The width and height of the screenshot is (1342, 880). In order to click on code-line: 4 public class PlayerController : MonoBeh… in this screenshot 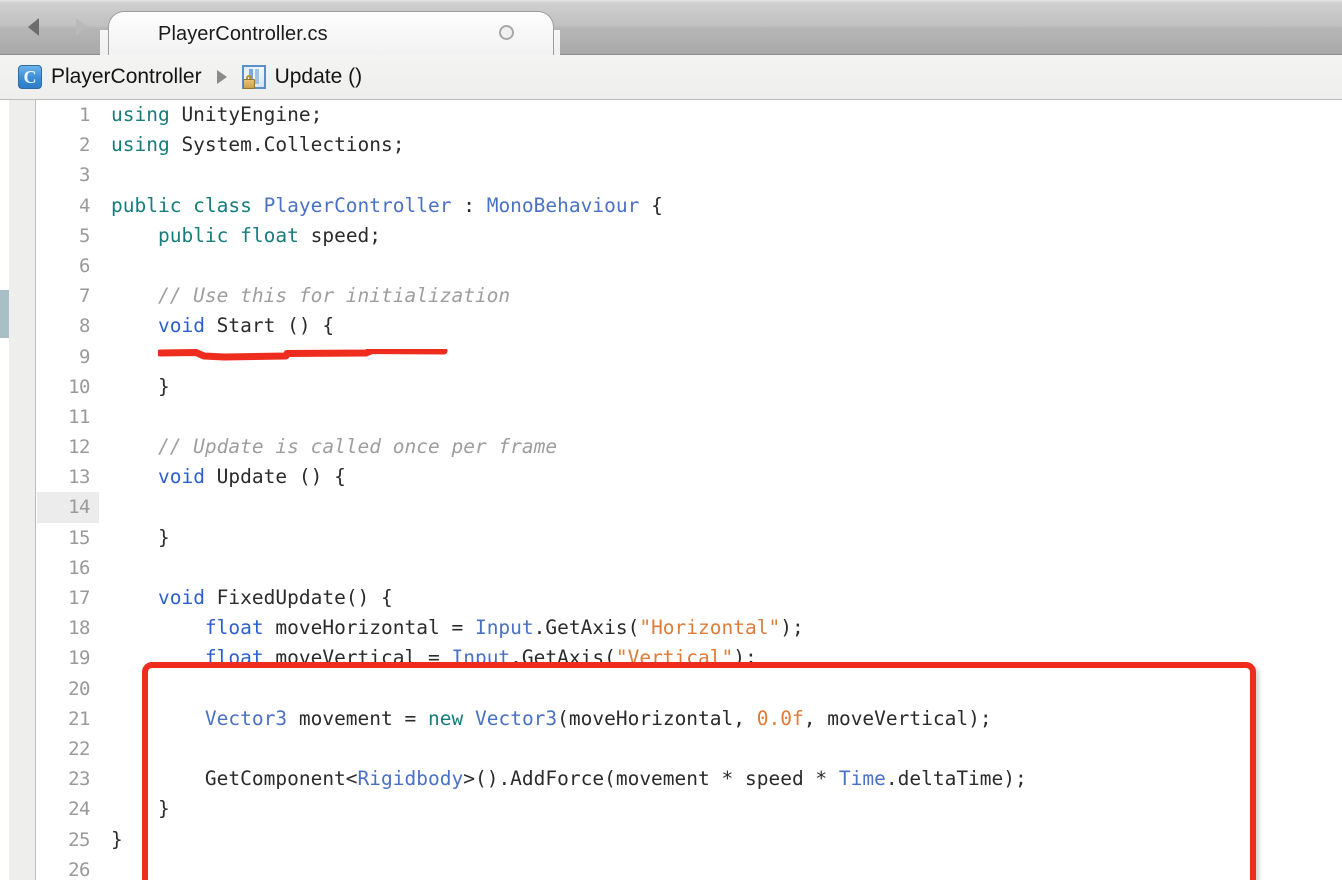, I will do `click(689, 206)`.